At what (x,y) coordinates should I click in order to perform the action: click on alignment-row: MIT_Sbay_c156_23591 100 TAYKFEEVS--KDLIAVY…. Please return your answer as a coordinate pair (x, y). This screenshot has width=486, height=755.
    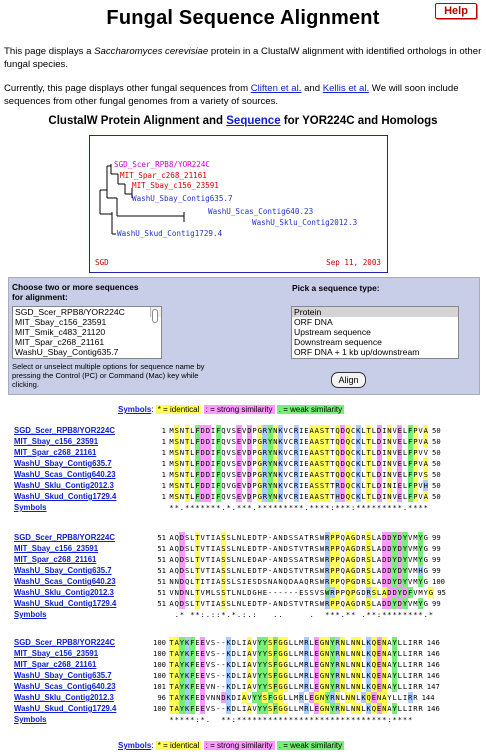
    Looking at the image, I should click on (243, 653).